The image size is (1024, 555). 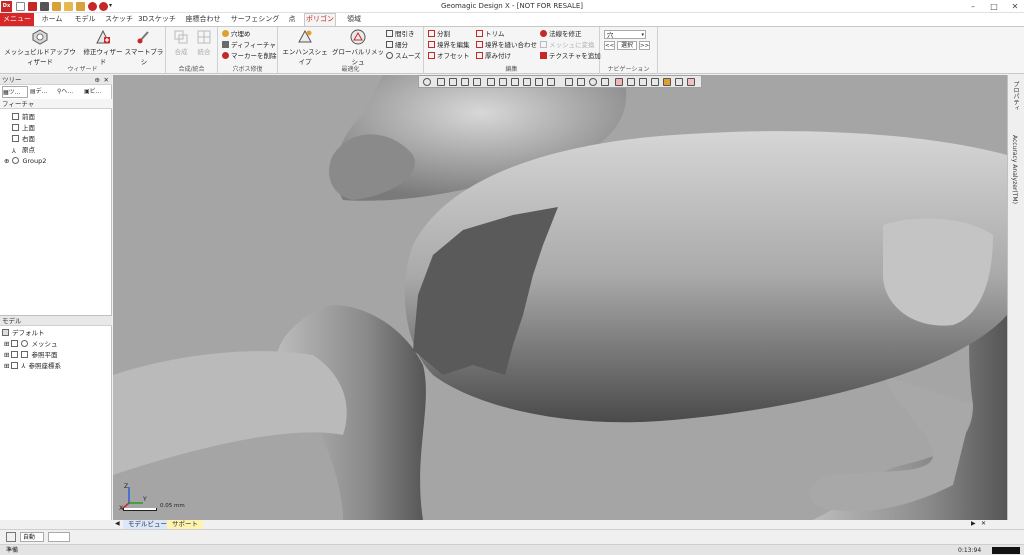 What do you see at coordinates (973, 523) in the screenshot?
I see `tab-nav-right-icon: ▶` at bounding box center [973, 523].